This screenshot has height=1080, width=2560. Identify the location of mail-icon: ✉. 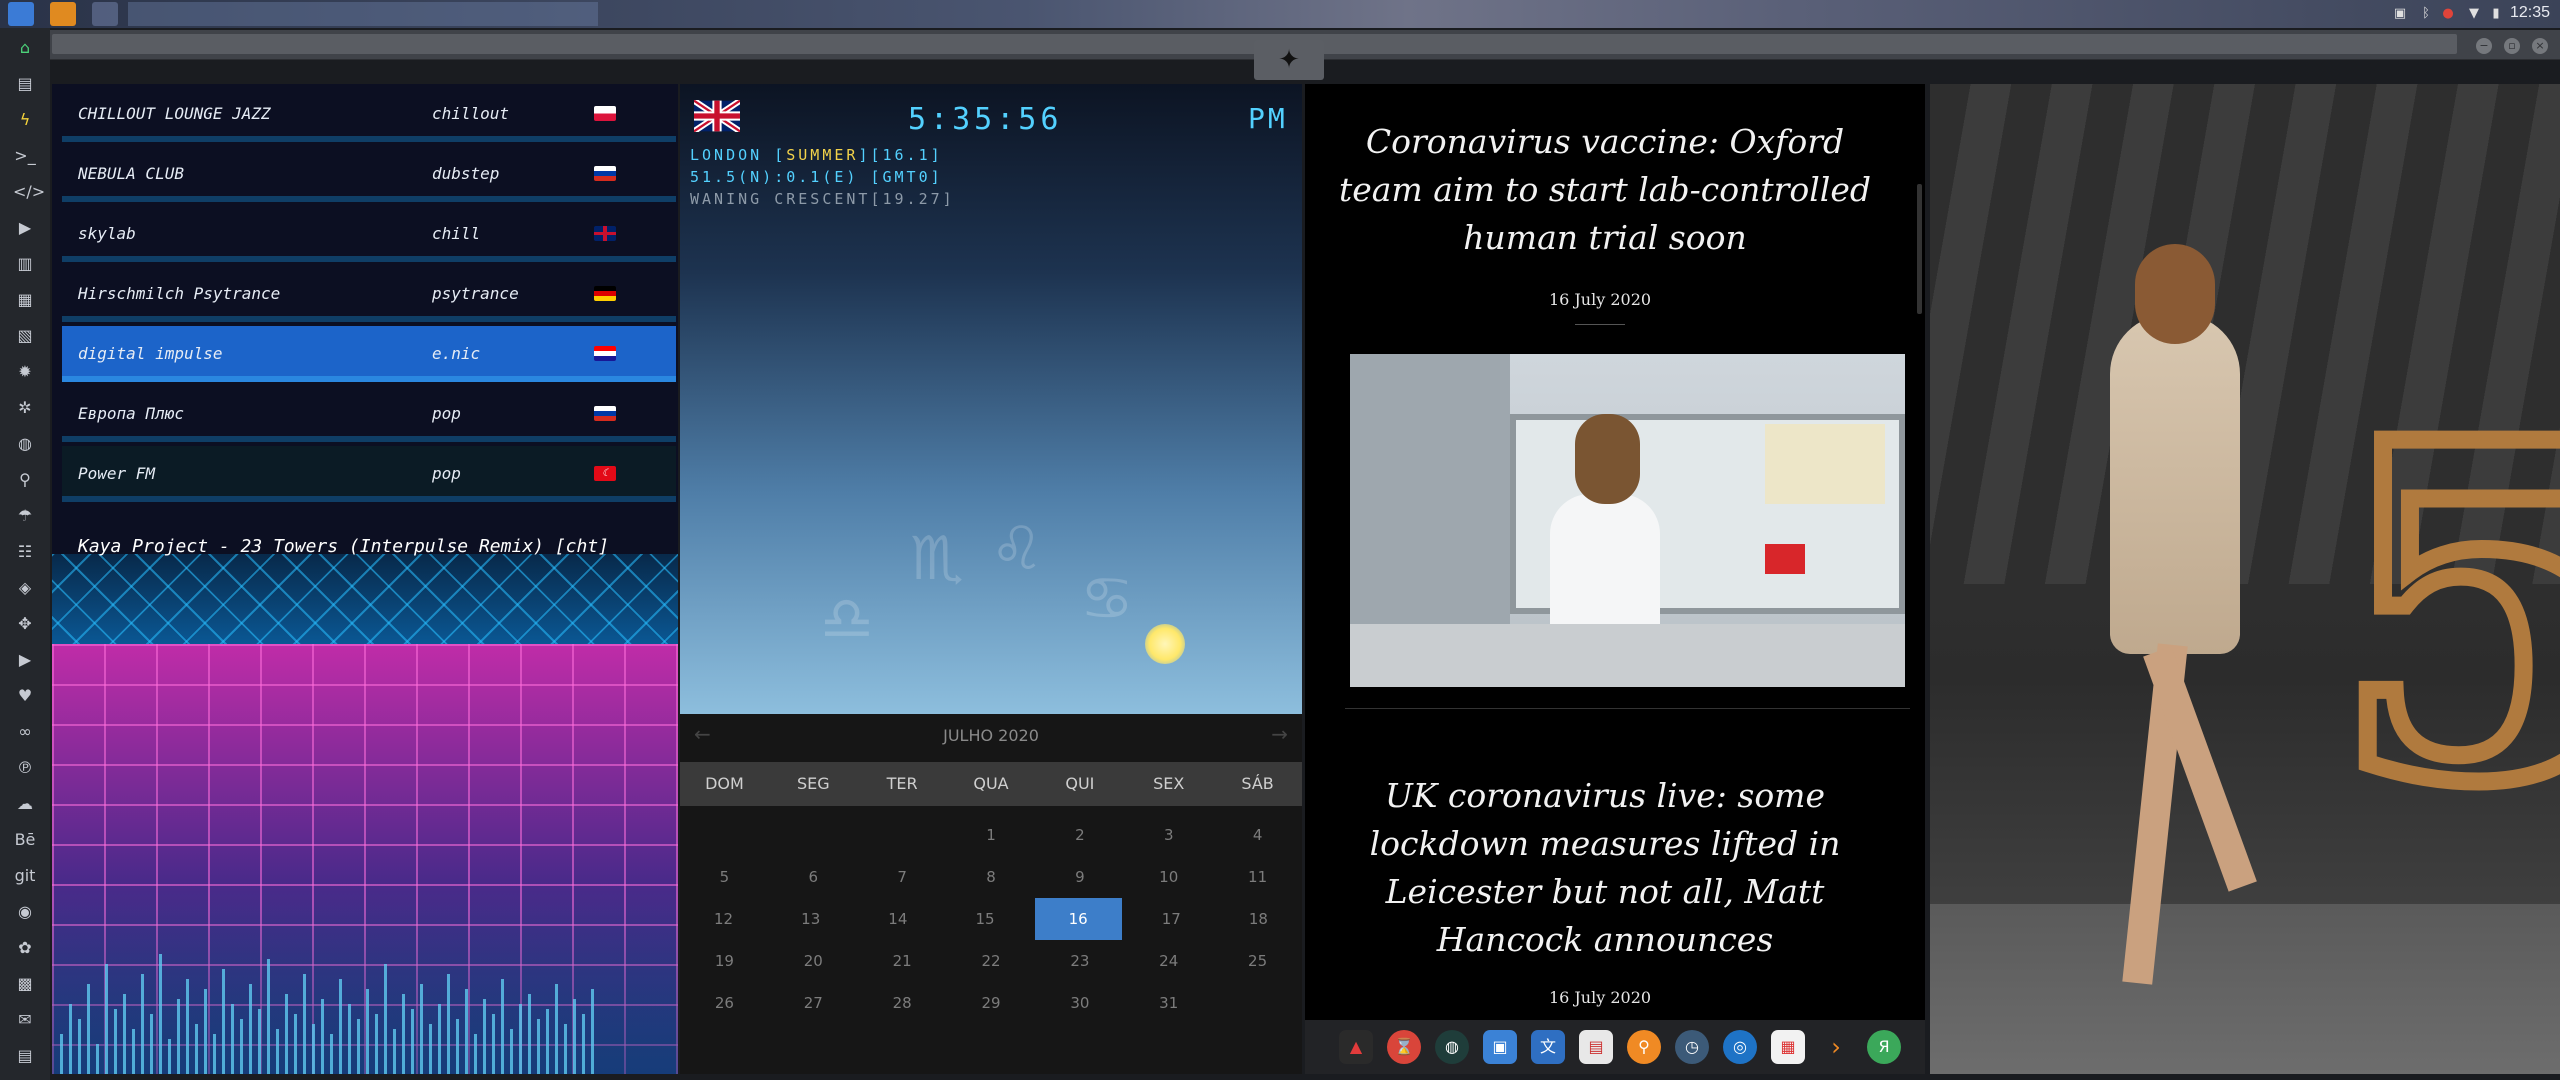
(25, 1020).